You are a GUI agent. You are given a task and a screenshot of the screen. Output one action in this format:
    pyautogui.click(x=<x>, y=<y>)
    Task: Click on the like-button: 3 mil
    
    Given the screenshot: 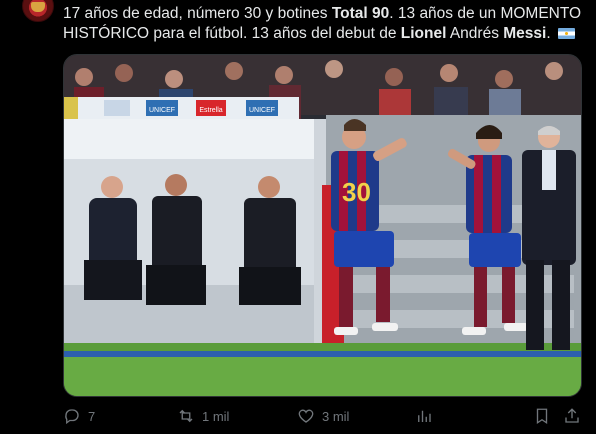 What is the action you would take?
    pyautogui.click(x=323, y=416)
    